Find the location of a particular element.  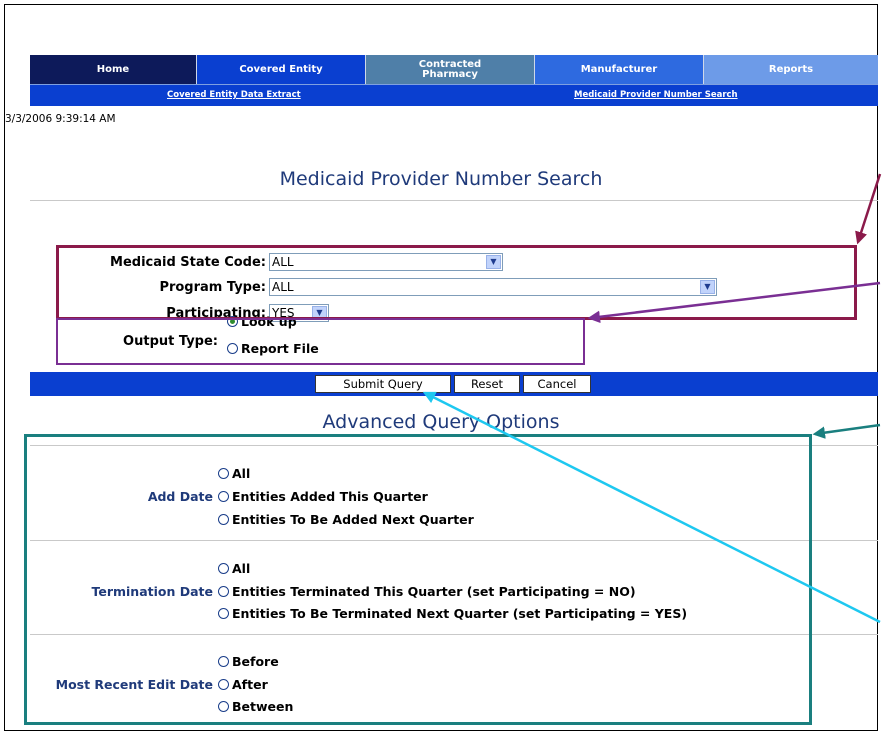

covered-entity-data-extract-link: Covered Entity Data Extract is located at coordinates (234, 95).